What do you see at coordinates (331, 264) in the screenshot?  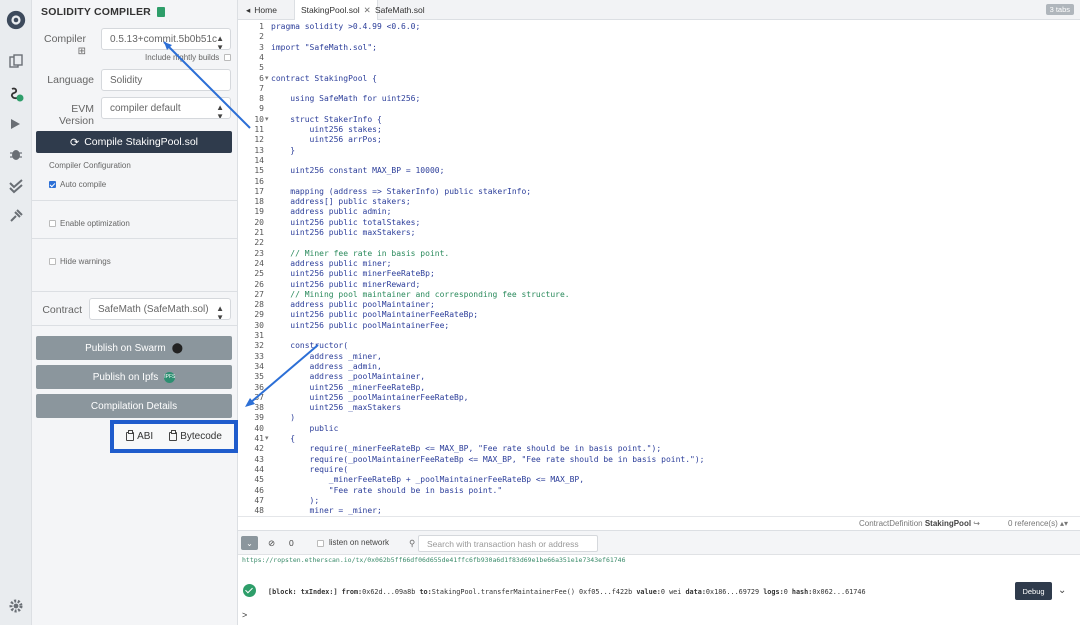 I see `code-line: address public miner;` at bounding box center [331, 264].